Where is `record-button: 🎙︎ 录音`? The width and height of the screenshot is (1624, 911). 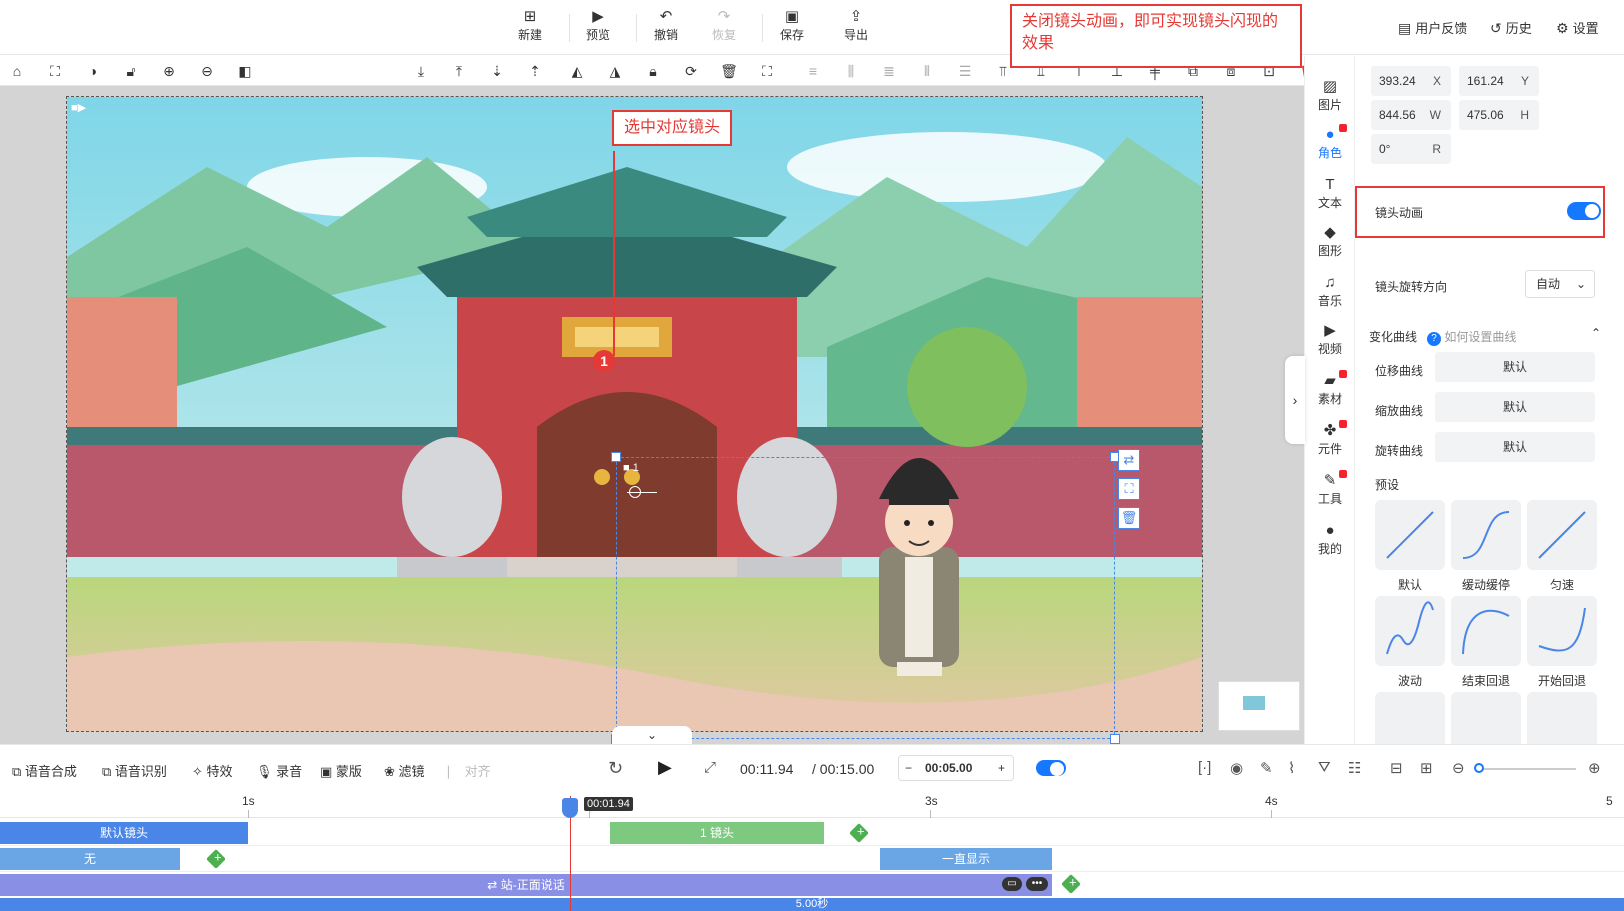 record-button: 🎙︎ 录音 is located at coordinates (279, 770).